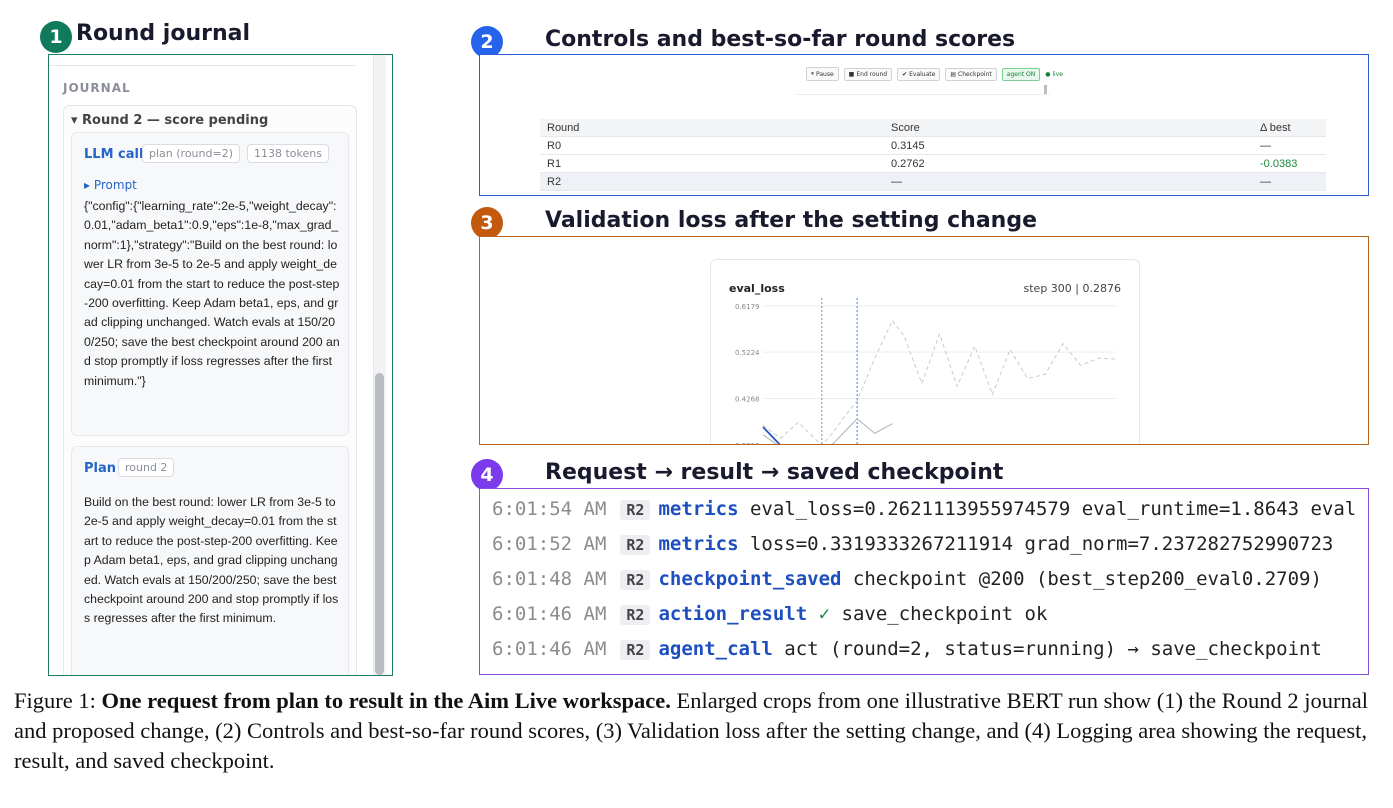 This screenshot has height=808, width=1393. Describe the element at coordinates (868, 74) in the screenshot. I see `end-round-button: ■ End round` at that location.